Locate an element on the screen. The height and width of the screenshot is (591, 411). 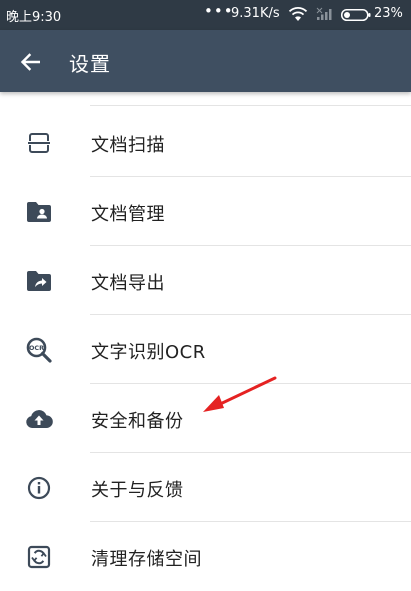
settings-item-label: 关于与反馈 is located at coordinates (137, 490).